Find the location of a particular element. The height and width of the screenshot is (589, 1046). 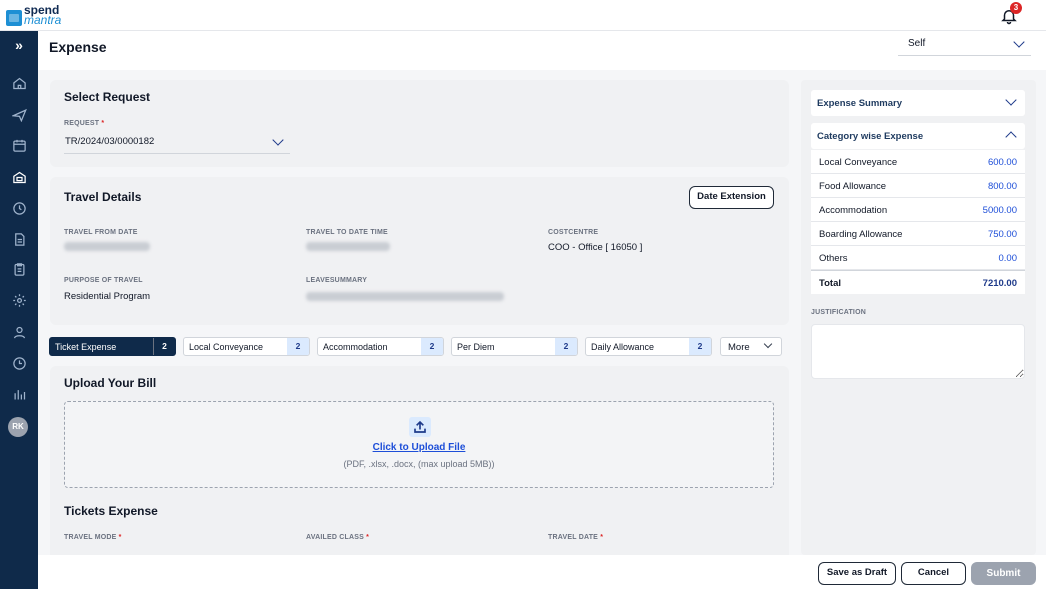

travel-details-title: Travel Details is located at coordinates (103, 197).